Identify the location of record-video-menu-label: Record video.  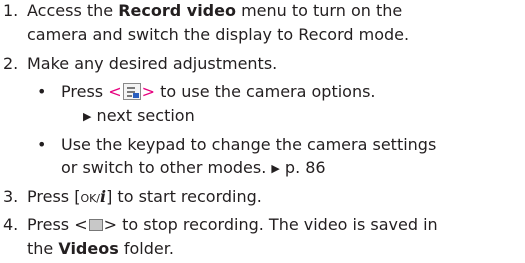
(177, 10).